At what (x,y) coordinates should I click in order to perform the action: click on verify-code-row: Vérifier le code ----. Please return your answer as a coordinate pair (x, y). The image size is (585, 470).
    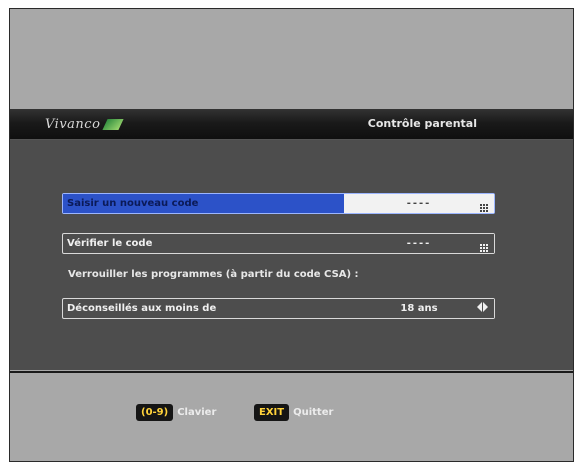
    Looking at the image, I should click on (278, 243).